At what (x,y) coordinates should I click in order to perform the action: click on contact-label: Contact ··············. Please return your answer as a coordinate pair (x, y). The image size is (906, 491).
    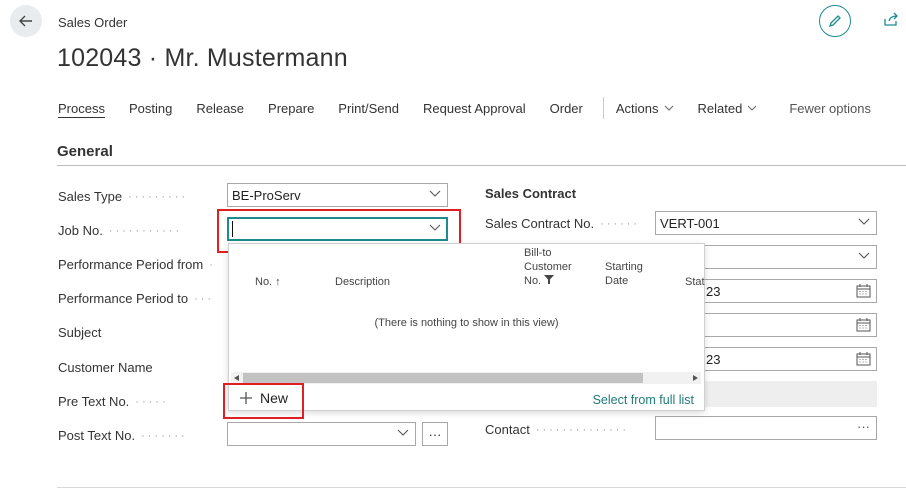
    Looking at the image, I should click on (557, 429).